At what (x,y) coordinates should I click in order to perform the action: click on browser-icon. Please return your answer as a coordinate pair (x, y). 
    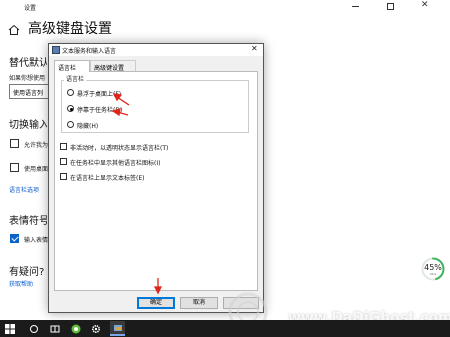
    Looking at the image, I should click on (75, 328).